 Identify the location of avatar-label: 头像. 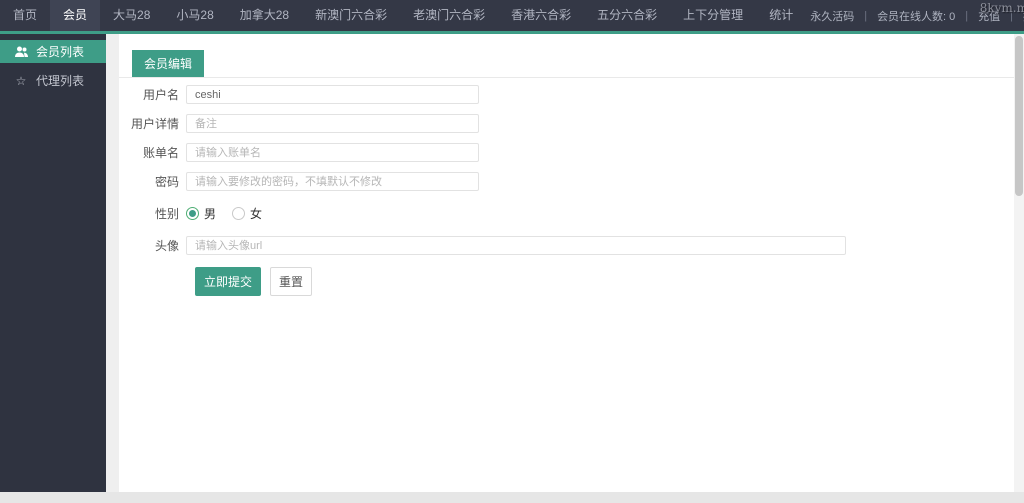
(166, 246).